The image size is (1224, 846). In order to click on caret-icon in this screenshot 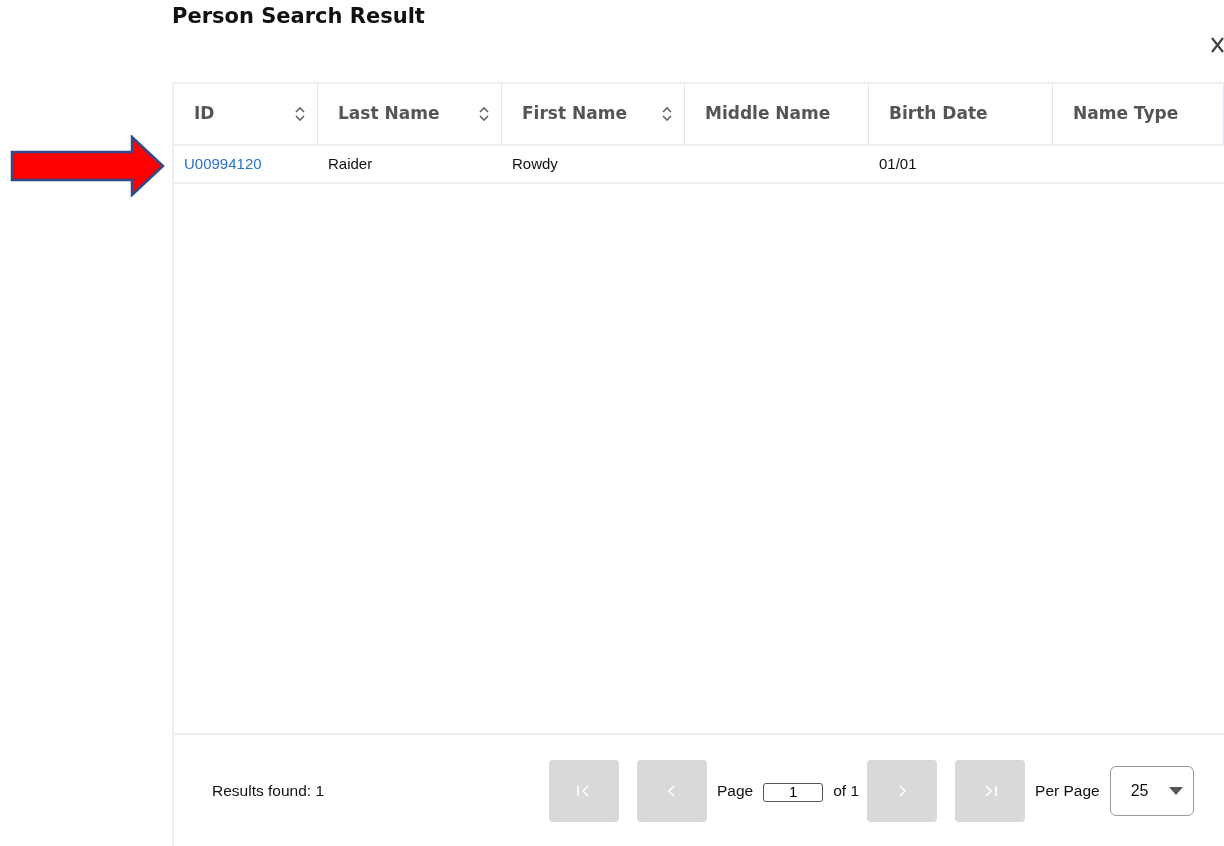, I will do `click(1175, 790)`.